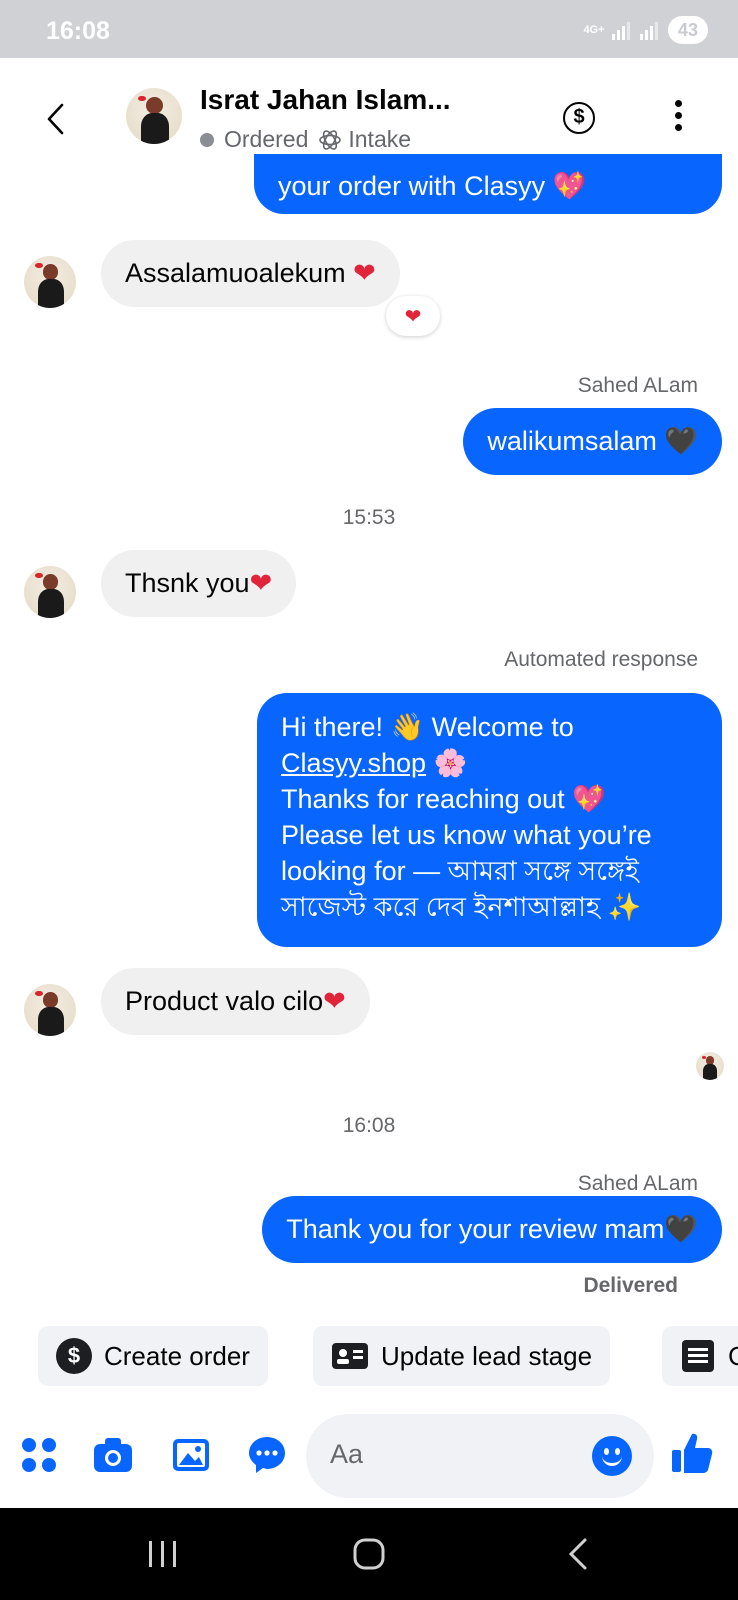 The image size is (738, 1600). Describe the element at coordinates (480, 1456) in the screenshot. I see `message-input: Aa` at that location.